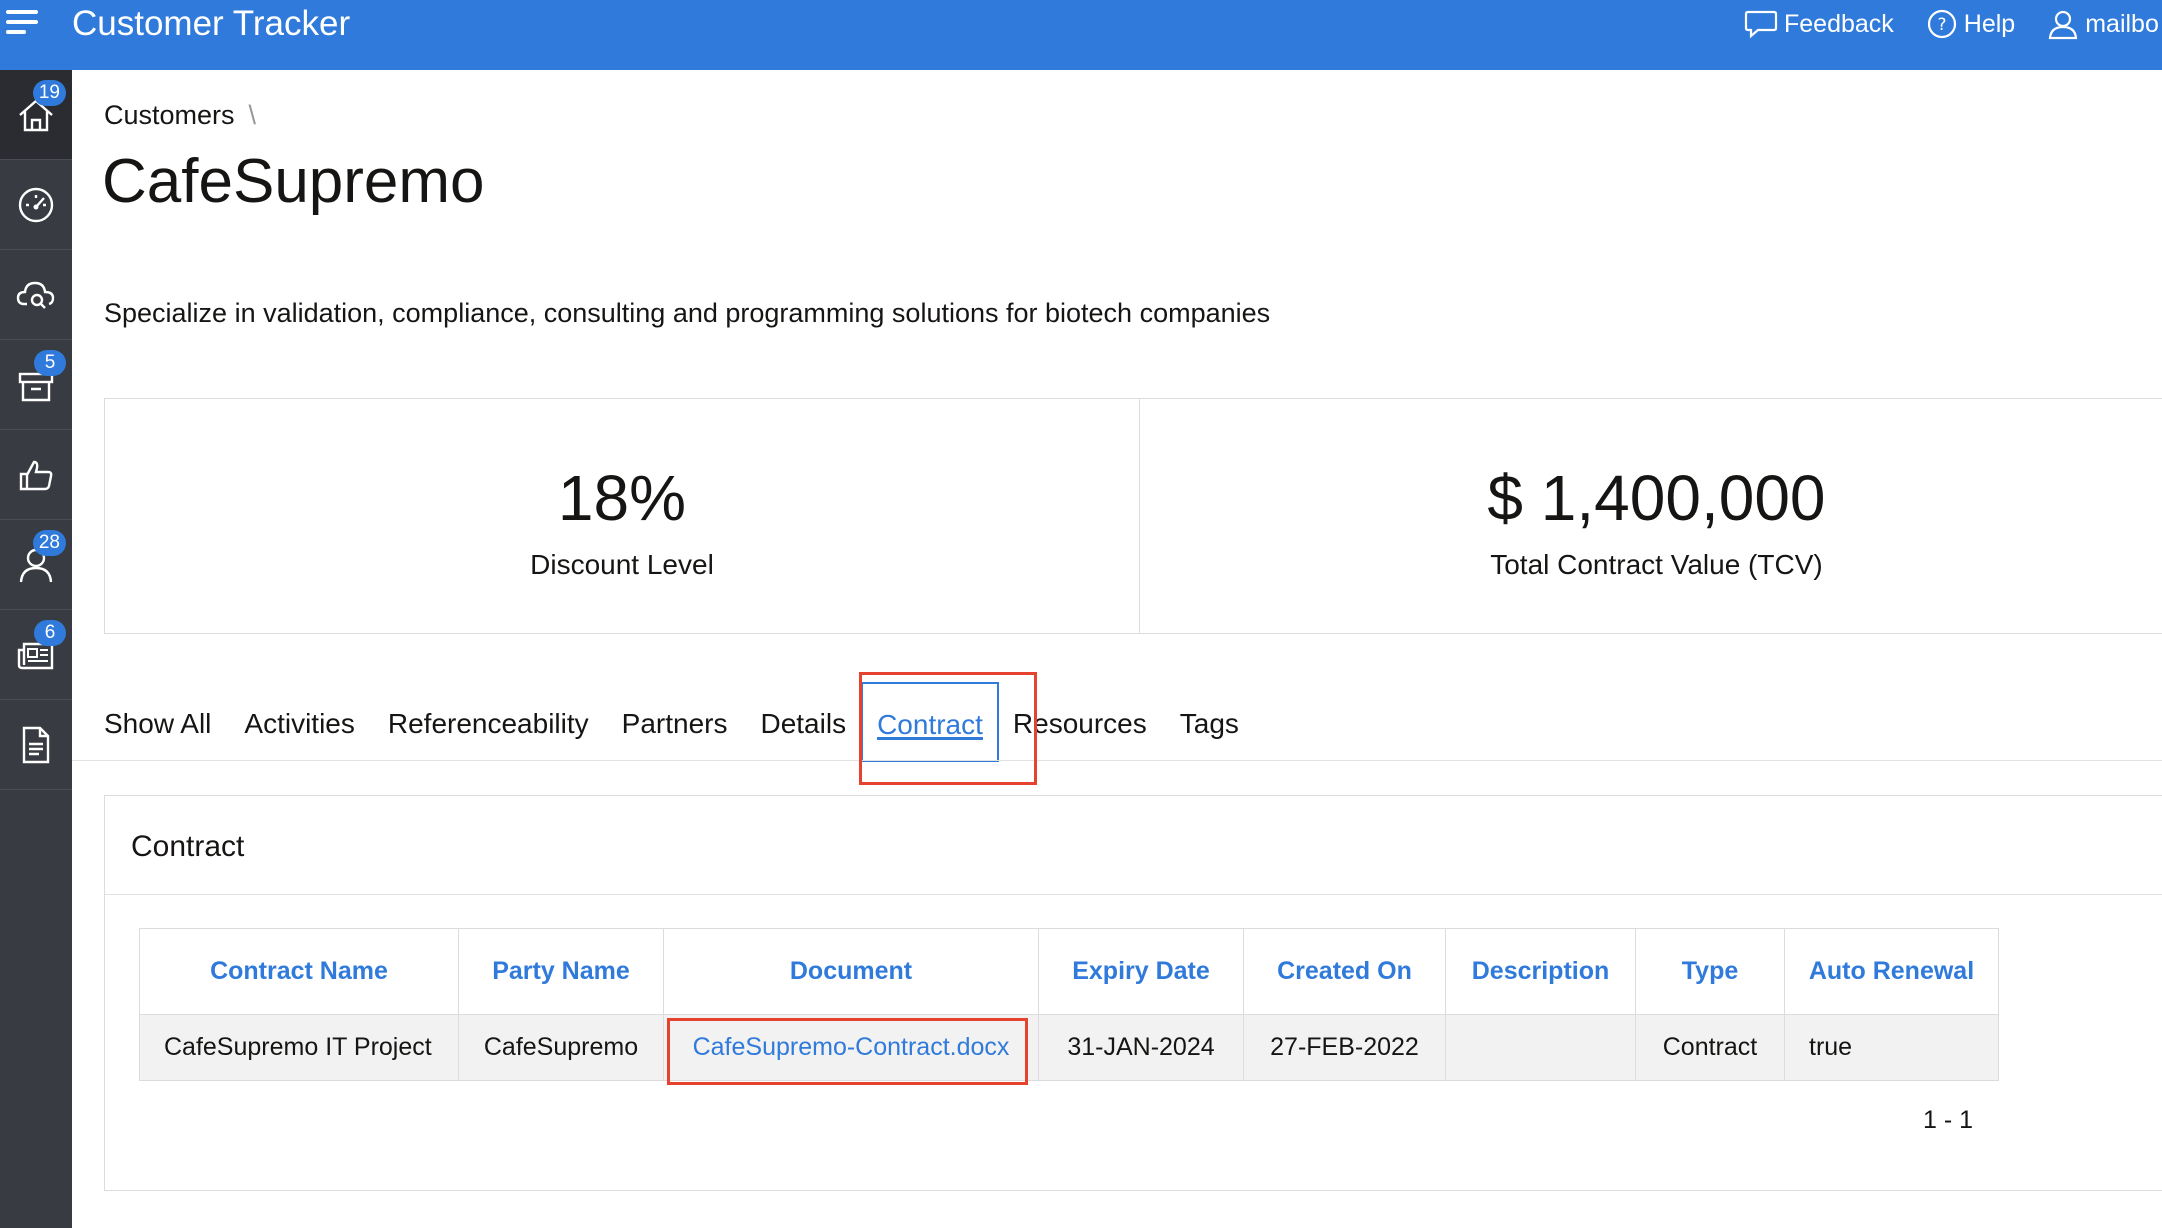 This screenshot has height=1228, width=2162. I want to click on help-icon: ?, so click(1941, 24).